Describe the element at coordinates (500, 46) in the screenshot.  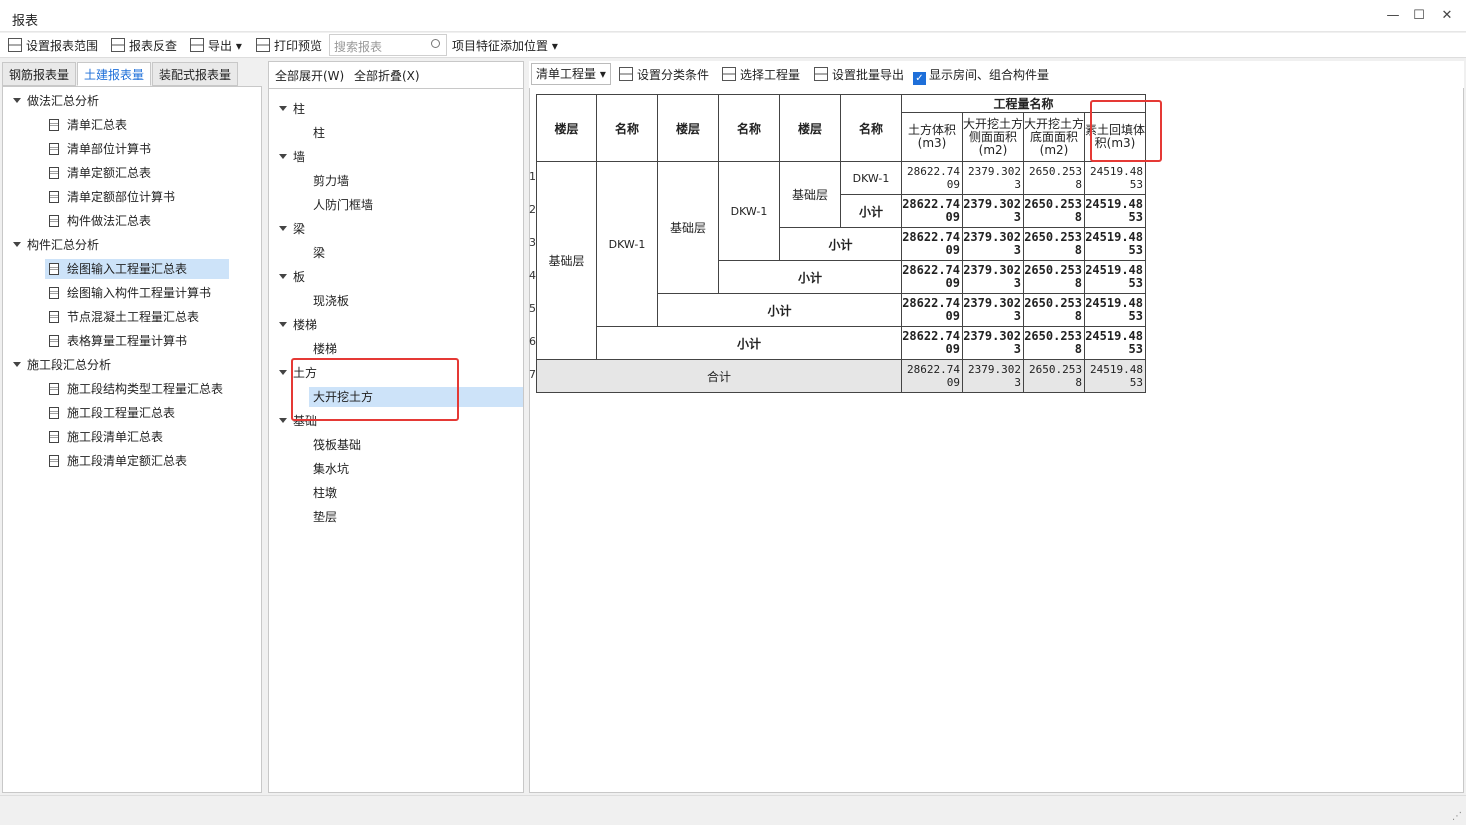
I see `feature-label: 项目特征添加位置` at that location.